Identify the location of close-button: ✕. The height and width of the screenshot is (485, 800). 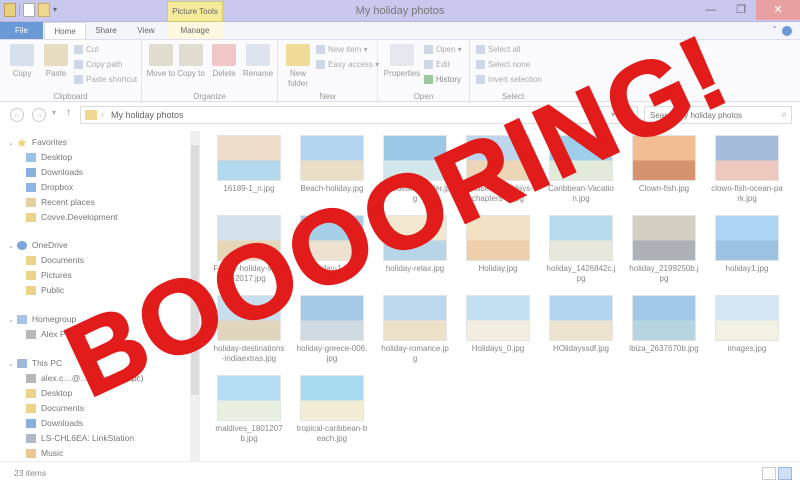
(778, 10).